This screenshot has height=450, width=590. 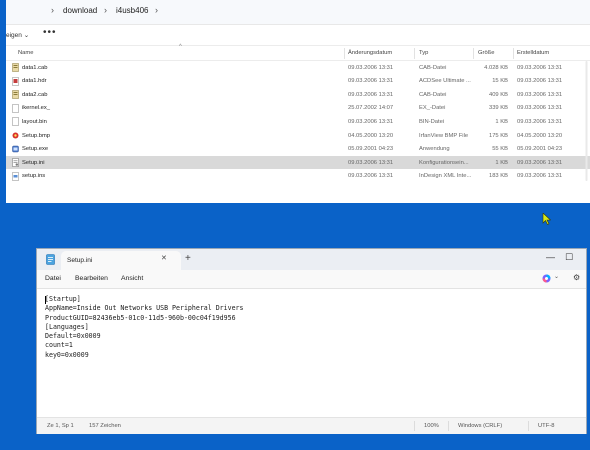 What do you see at coordinates (15, 135) in the screenshot?
I see `bmp-file-icon` at bounding box center [15, 135].